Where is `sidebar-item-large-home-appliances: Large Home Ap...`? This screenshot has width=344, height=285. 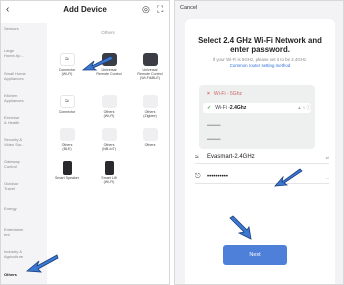
sidebar-item-large-home-appliances: Large Home Ap... is located at coordinates (25, 53).